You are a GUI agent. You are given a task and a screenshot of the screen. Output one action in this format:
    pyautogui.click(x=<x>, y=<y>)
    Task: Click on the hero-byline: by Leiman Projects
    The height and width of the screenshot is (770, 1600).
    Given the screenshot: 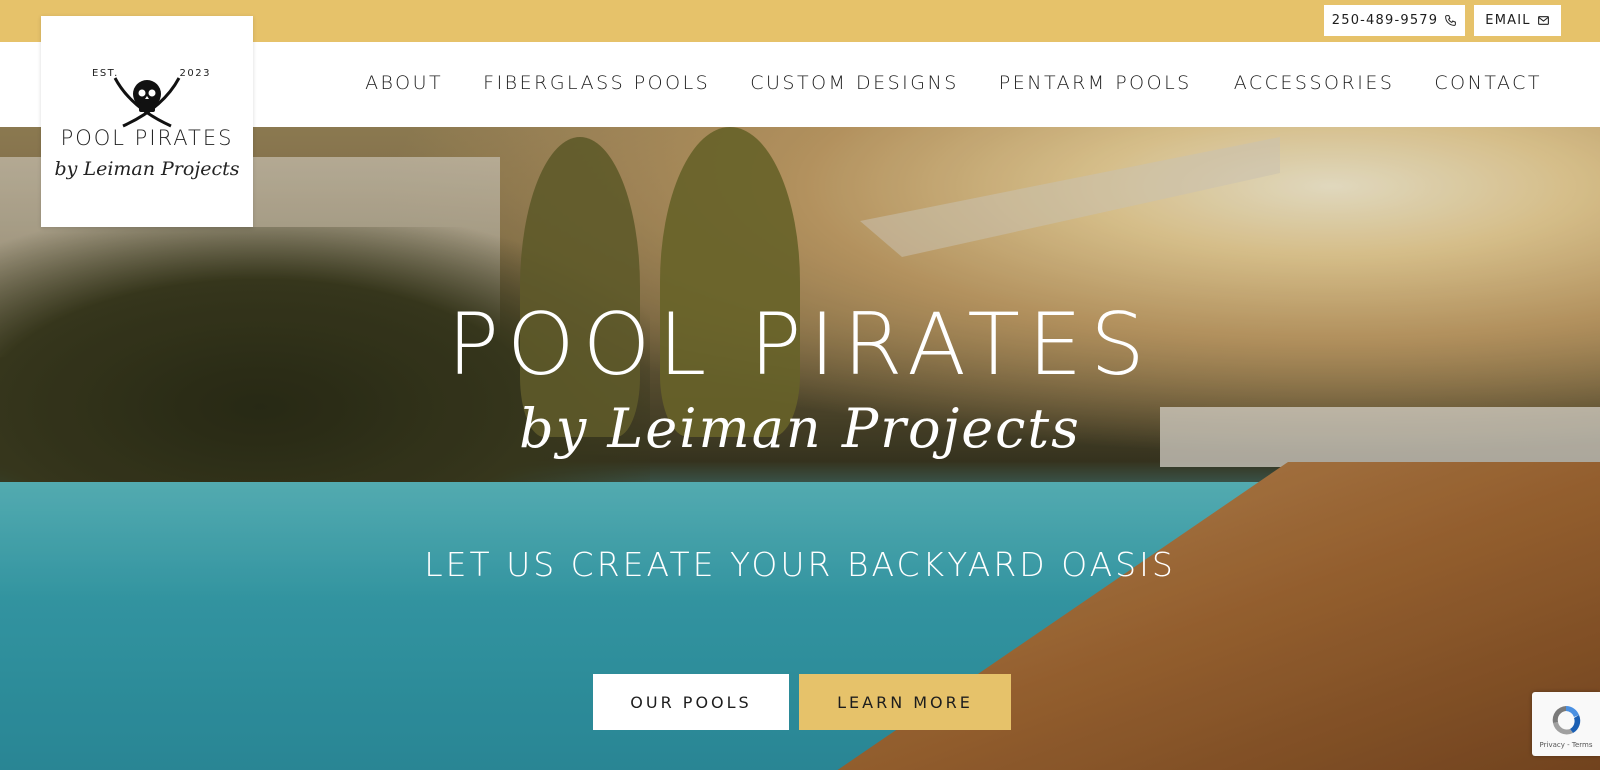 What is the action you would take?
    pyautogui.click(x=800, y=428)
    